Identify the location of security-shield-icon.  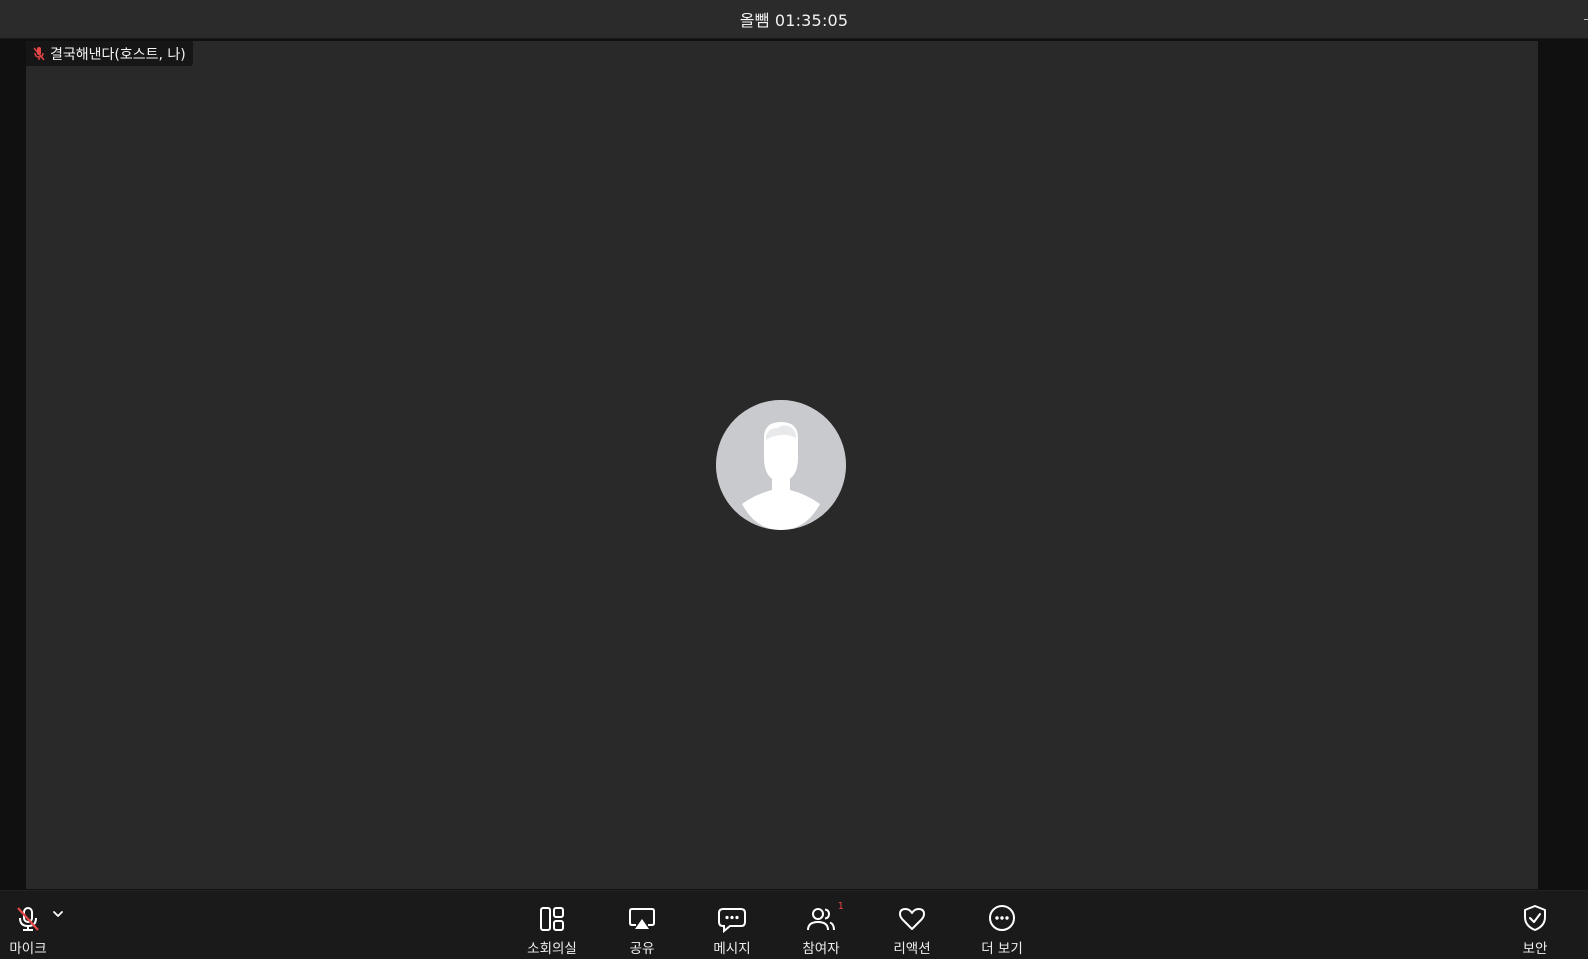
(1535, 918).